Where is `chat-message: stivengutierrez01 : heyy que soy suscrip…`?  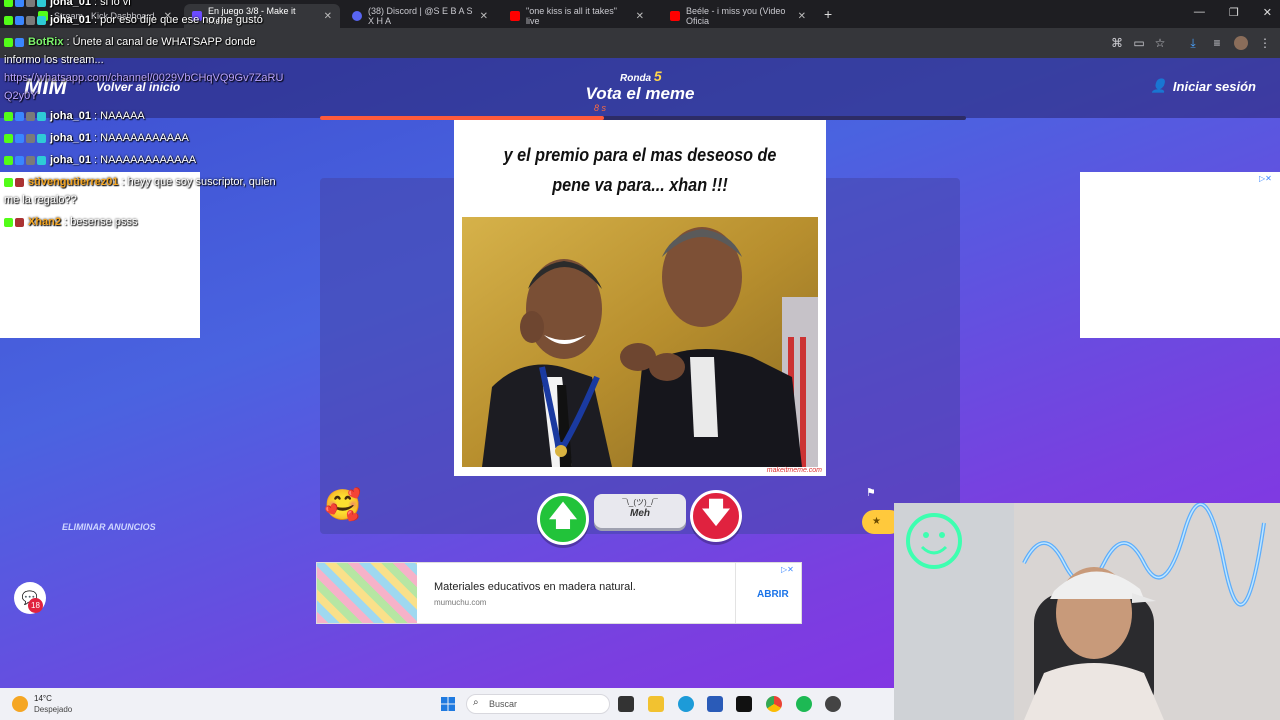 chat-message: stivengutierrez01 : heyy que soy suscrip… is located at coordinates (140, 182).